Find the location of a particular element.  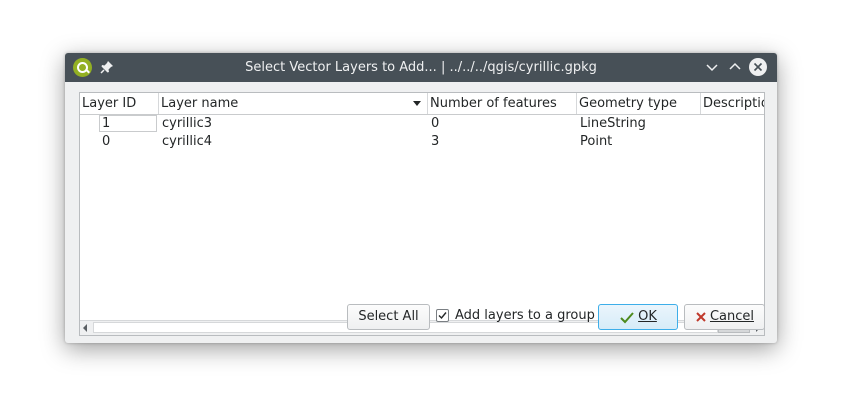

cell-feature-count: 3 is located at coordinates (435, 142).